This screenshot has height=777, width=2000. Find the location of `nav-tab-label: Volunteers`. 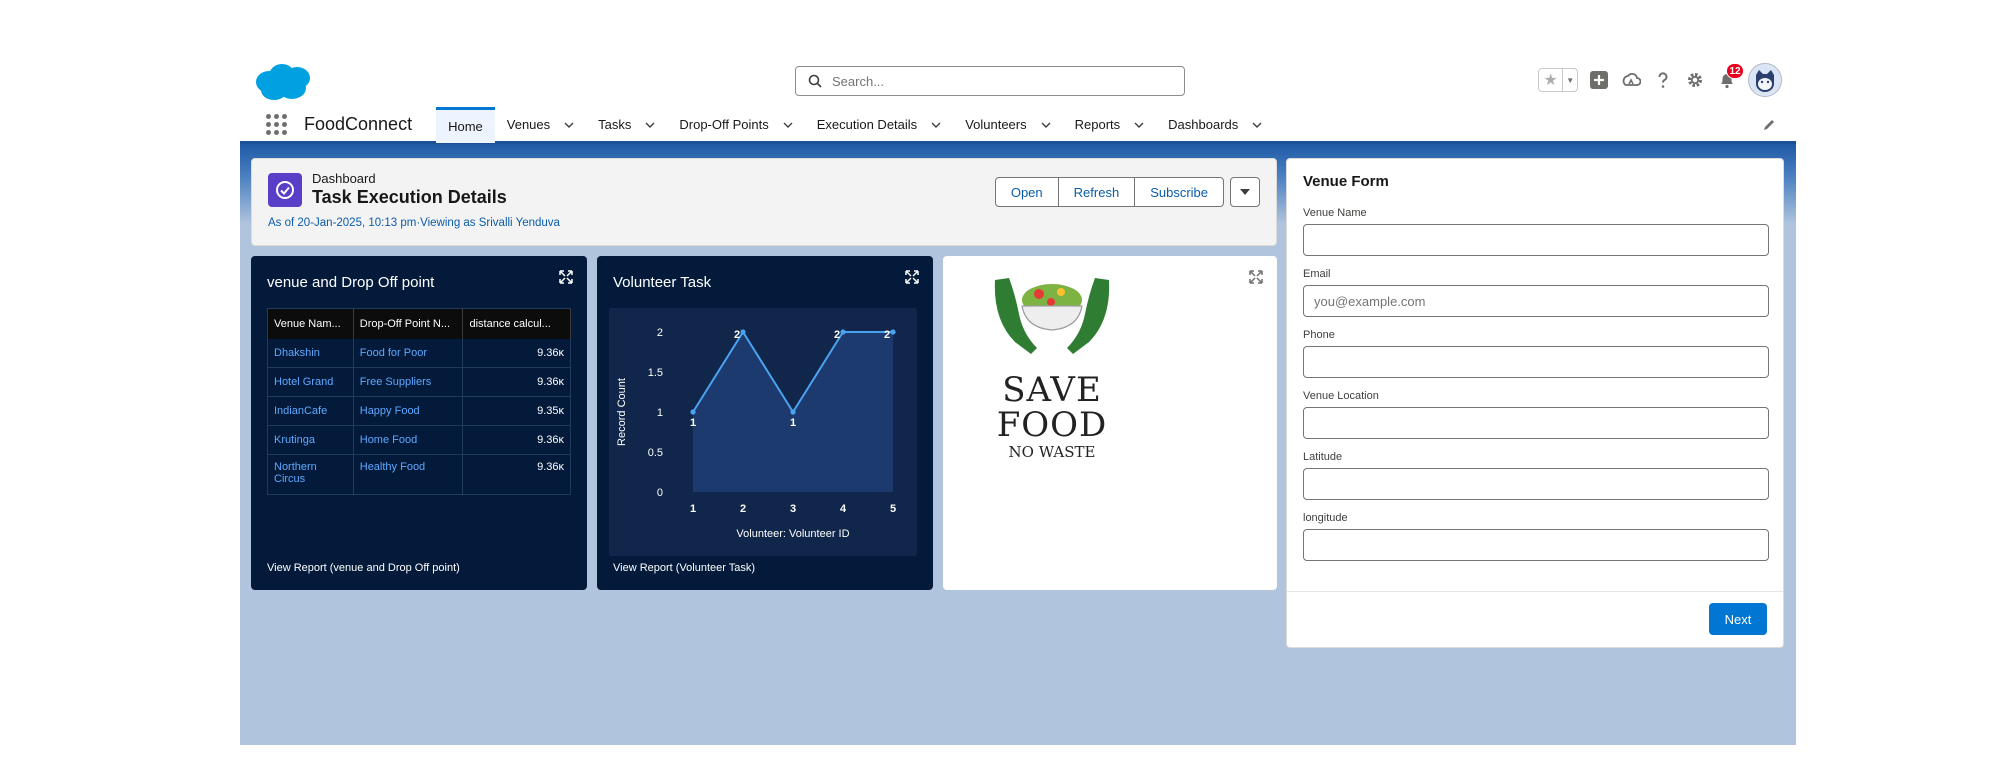

nav-tab-label: Volunteers is located at coordinates (996, 124).